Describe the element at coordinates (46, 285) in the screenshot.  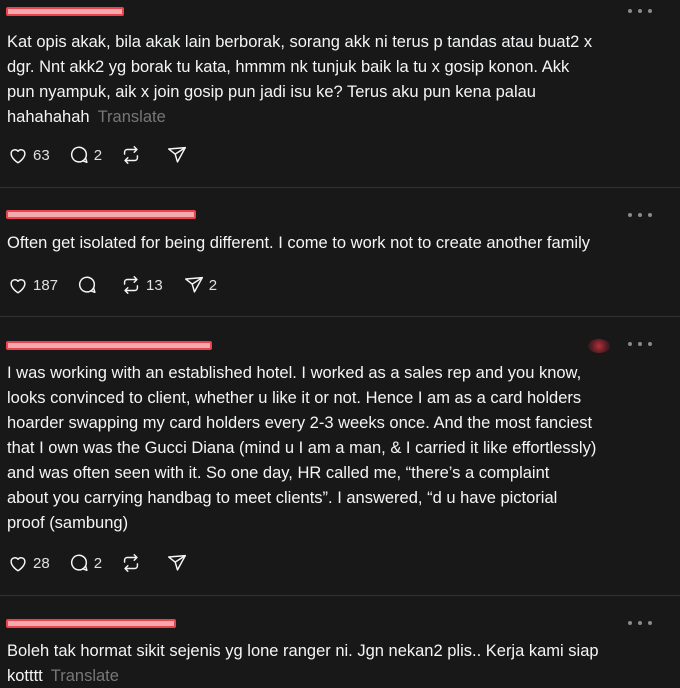
I see `like-count: 187` at that location.